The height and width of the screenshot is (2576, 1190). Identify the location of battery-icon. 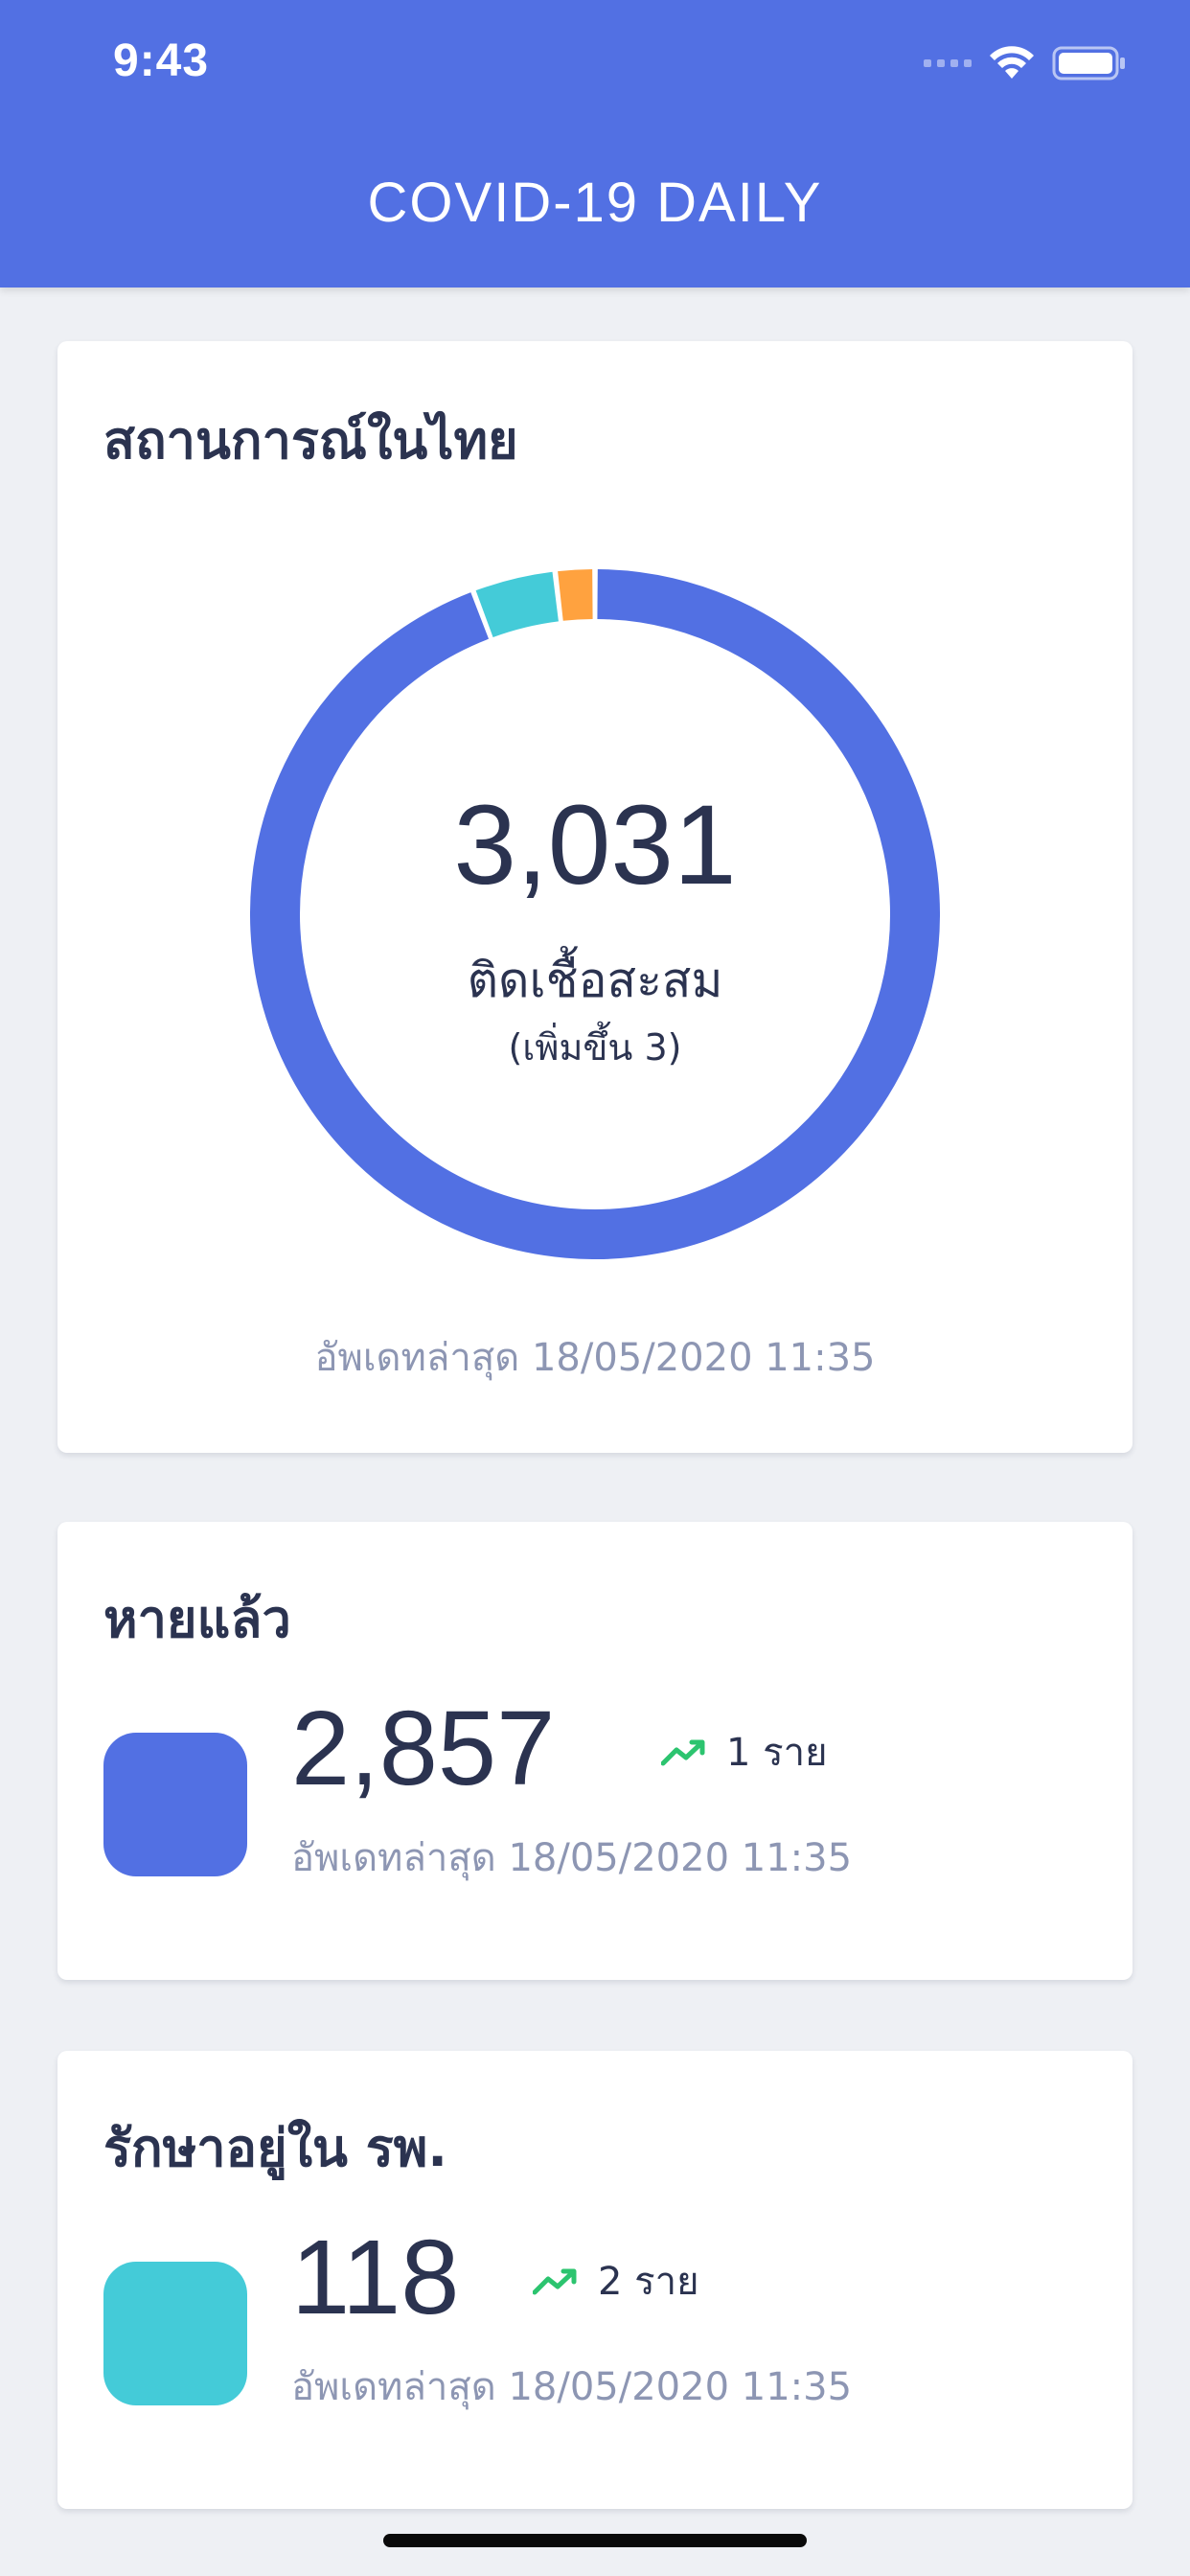
(1089, 63).